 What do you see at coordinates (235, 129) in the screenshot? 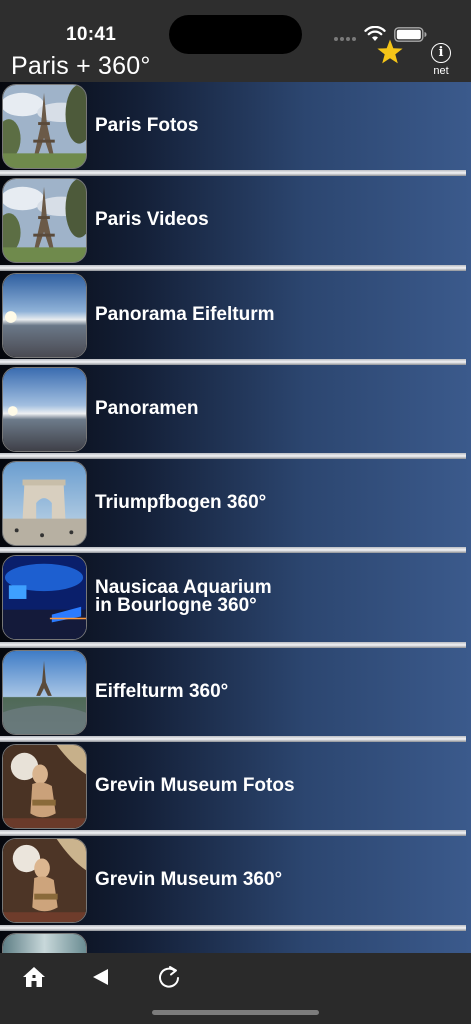
I see `list-item: Paris Fotos` at bounding box center [235, 129].